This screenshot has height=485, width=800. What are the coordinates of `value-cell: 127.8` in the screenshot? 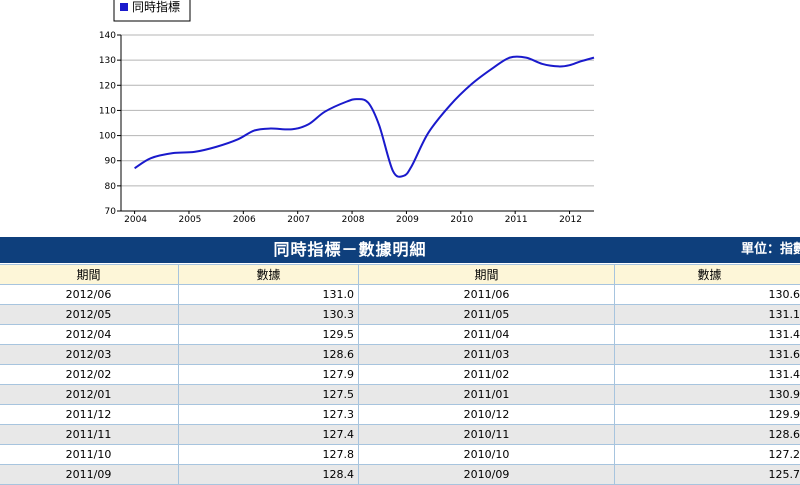 It's located at (269, 455).